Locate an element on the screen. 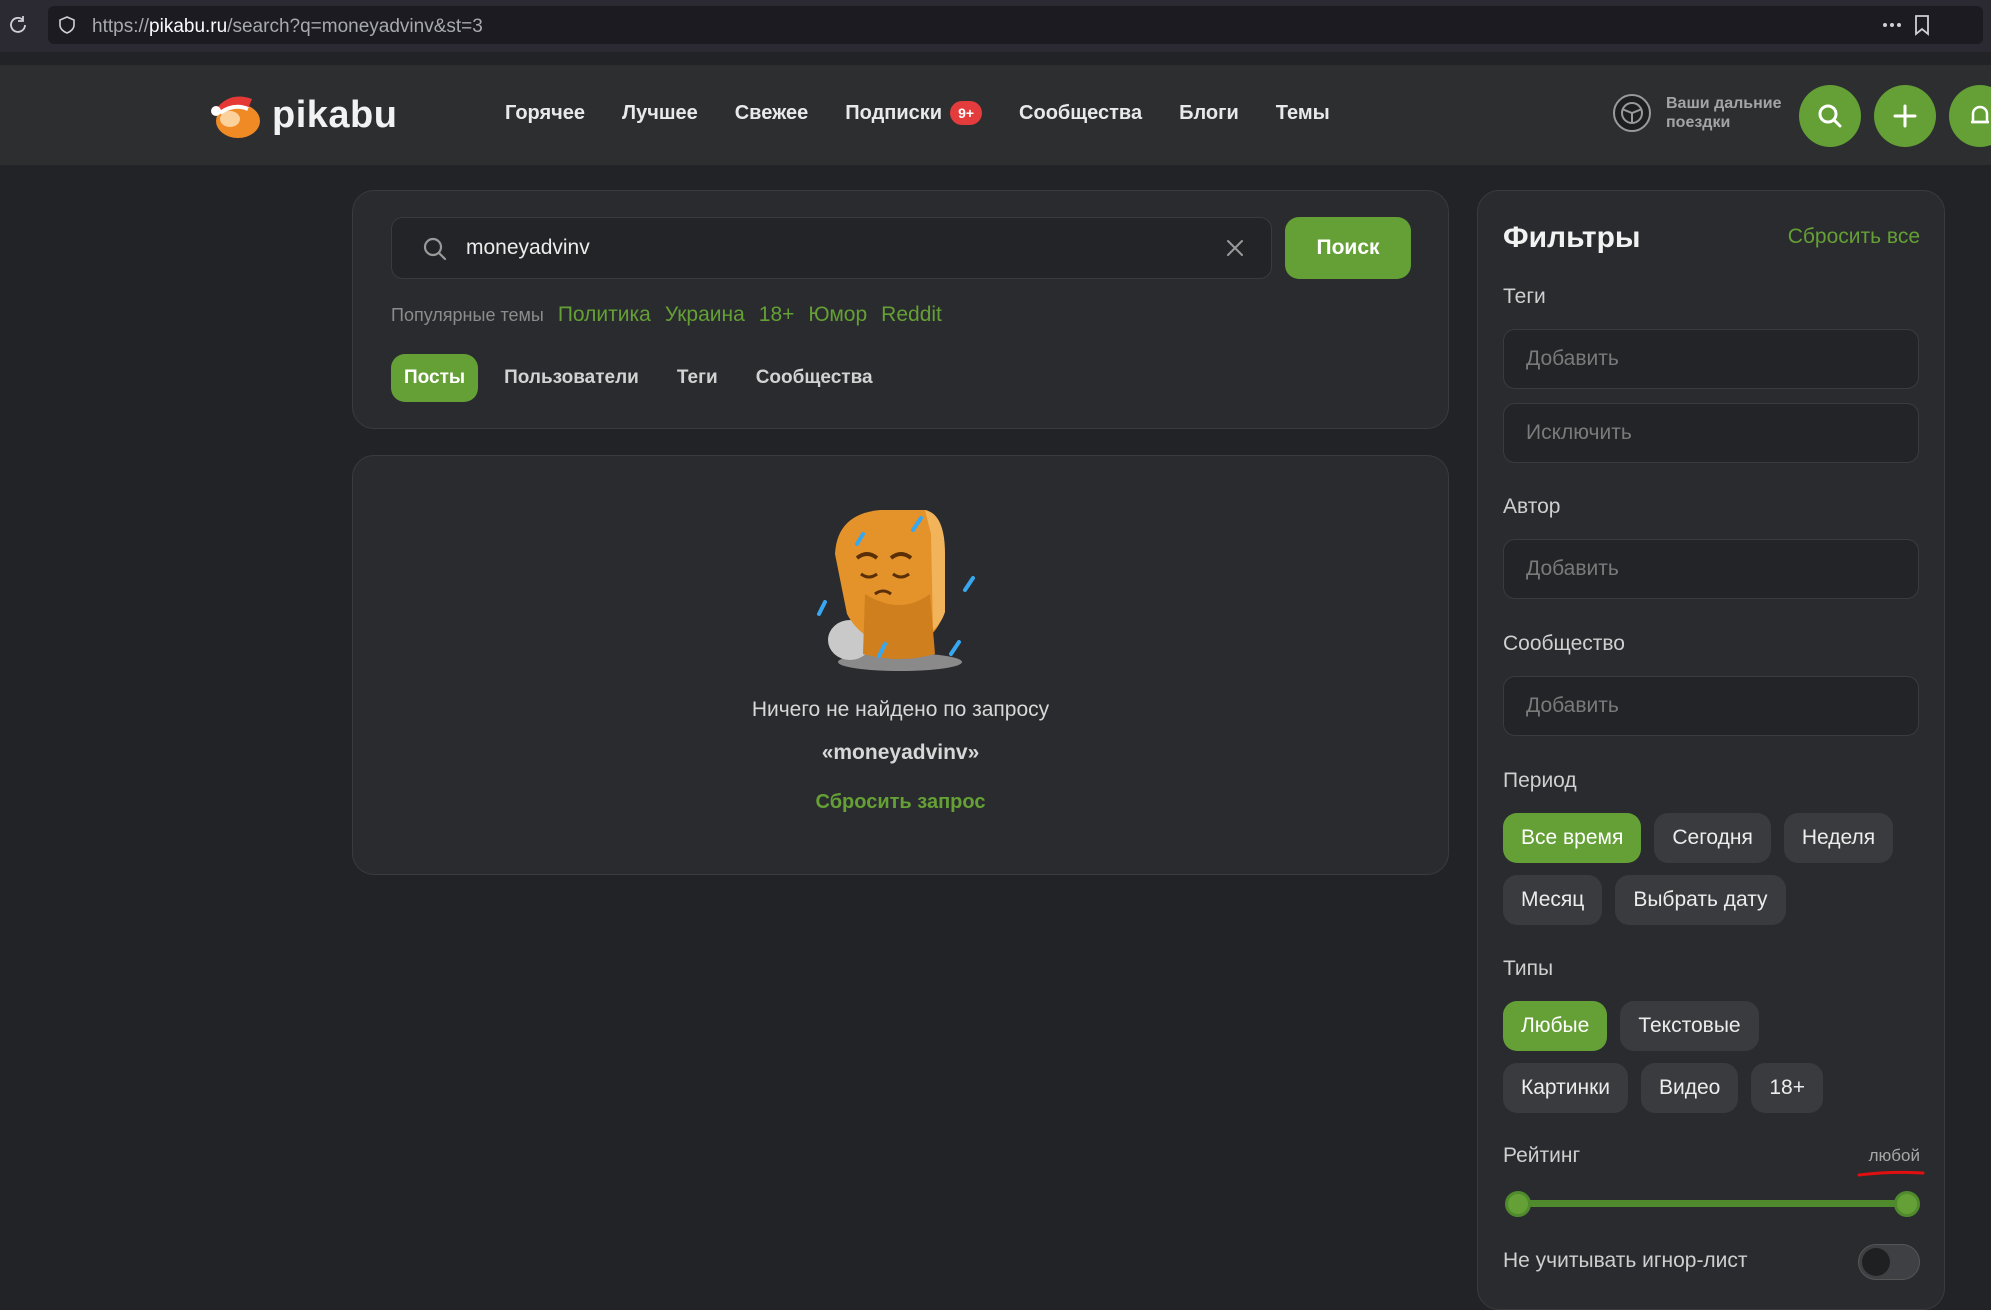 The height and width of the screenshot is (1310, 1991). popular-tag-18plus: 18+ is located at coordinates (777, 315).